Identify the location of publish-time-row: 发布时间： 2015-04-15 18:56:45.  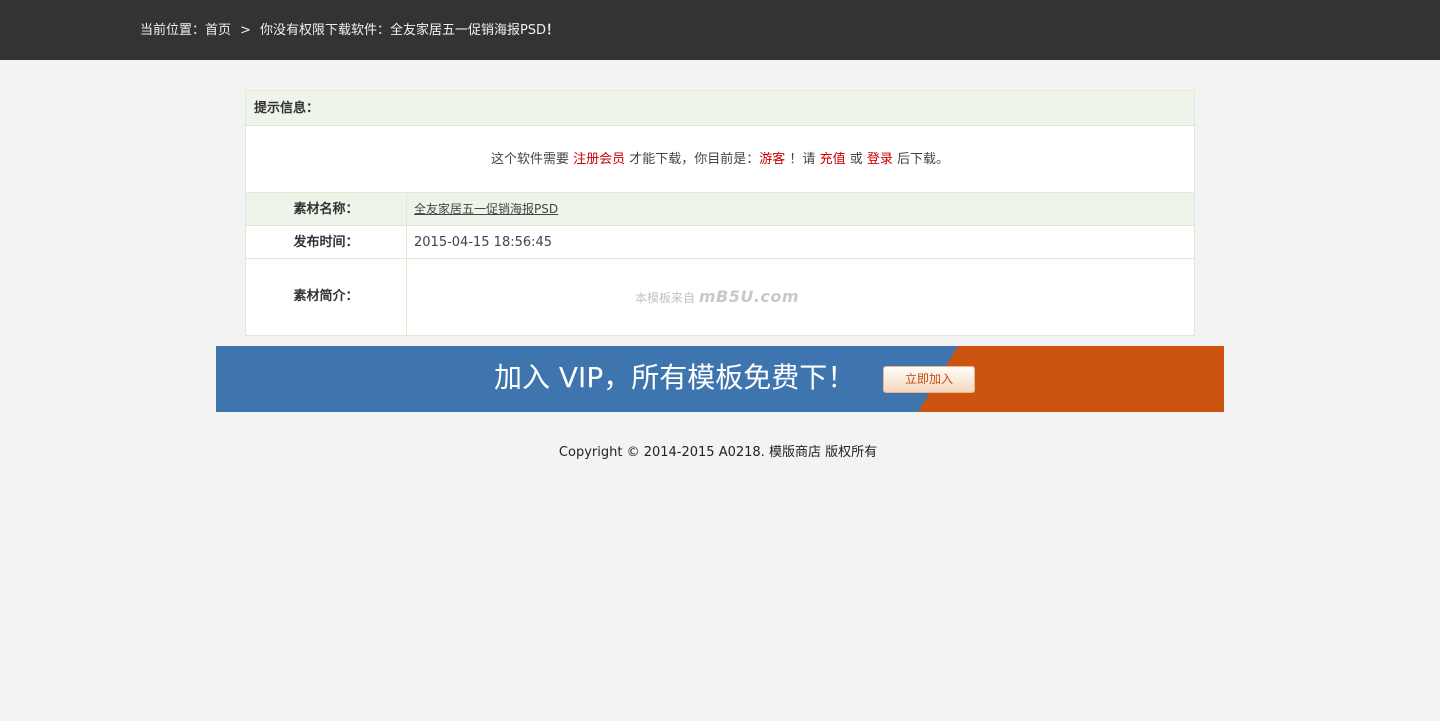
(720, 242).